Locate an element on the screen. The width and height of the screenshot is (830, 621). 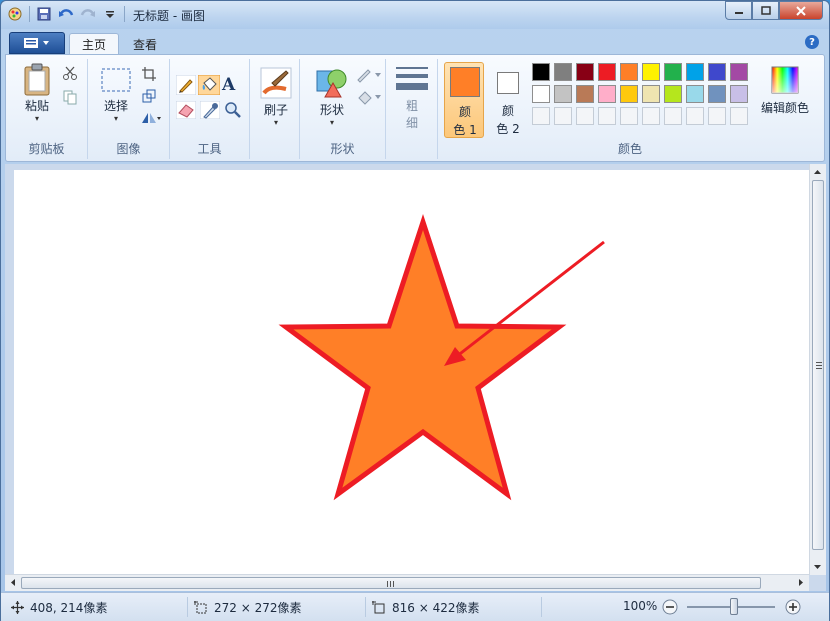
edit-colors-button: 编辑颜色 is located at coordinates (785, 90).